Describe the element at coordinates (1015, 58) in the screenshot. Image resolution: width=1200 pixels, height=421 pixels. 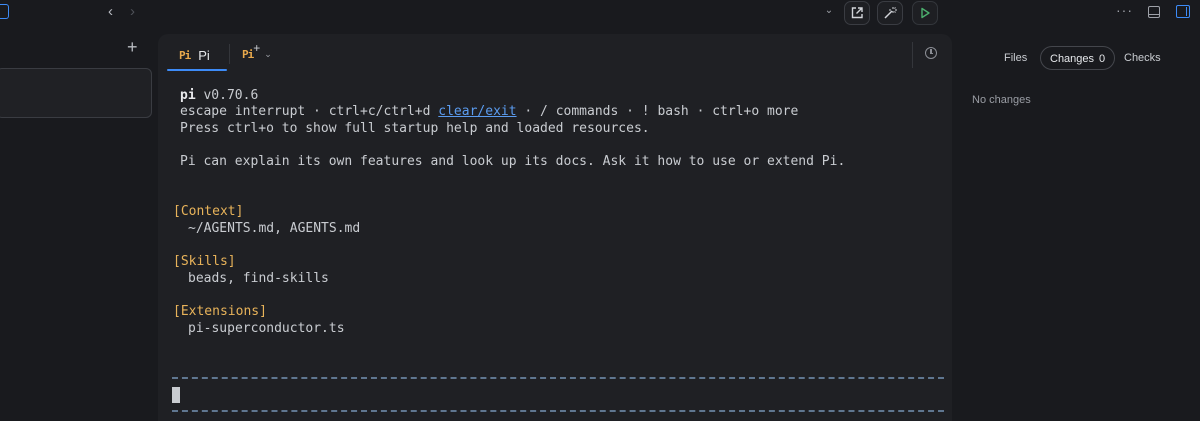
I see `tab-files: Files` at that location.